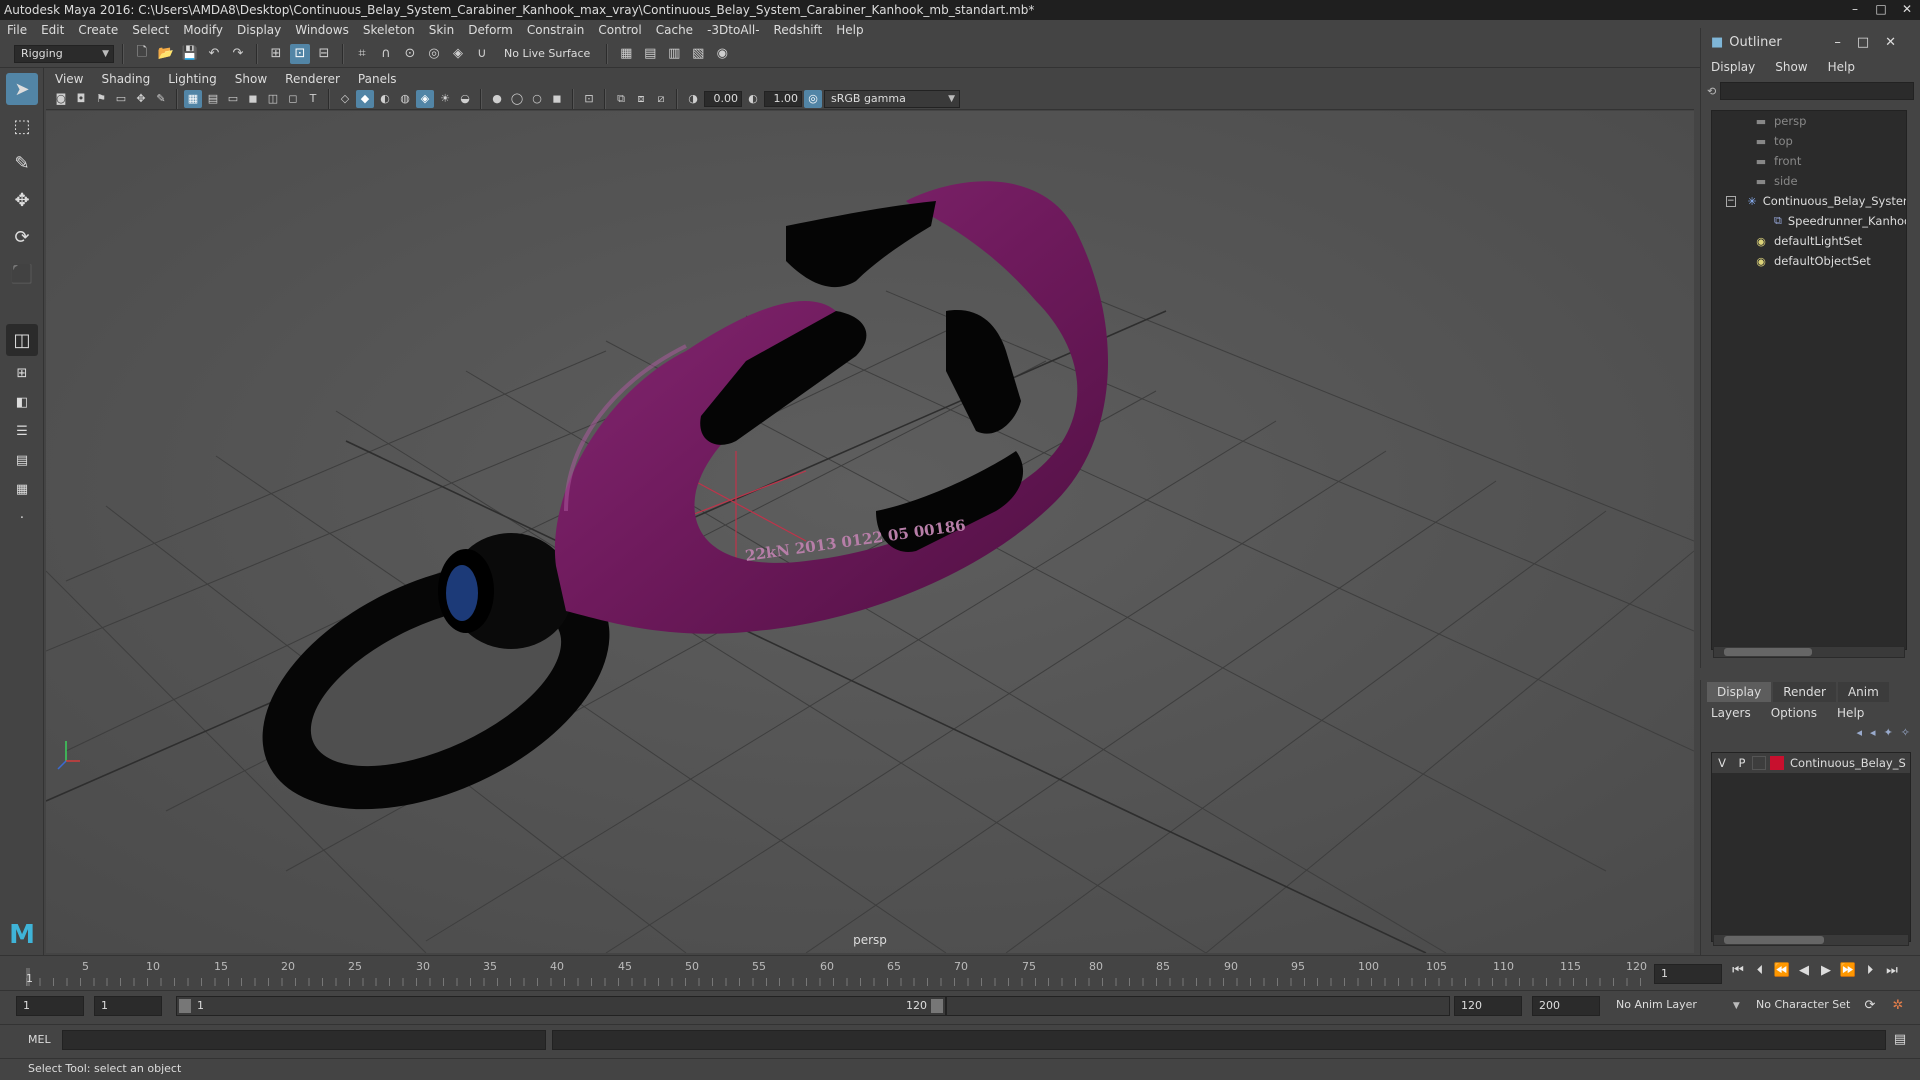  I want to click on tab-anim: Anim, so click(1863, 692).